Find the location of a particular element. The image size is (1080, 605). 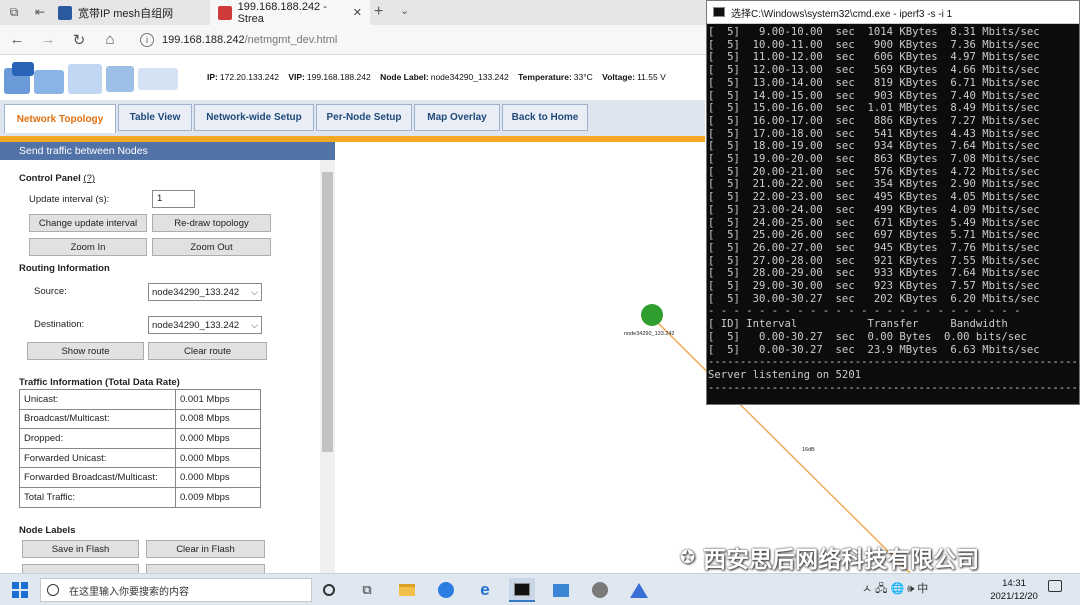

site-favicon-icon is located at coordinates (225, 12).